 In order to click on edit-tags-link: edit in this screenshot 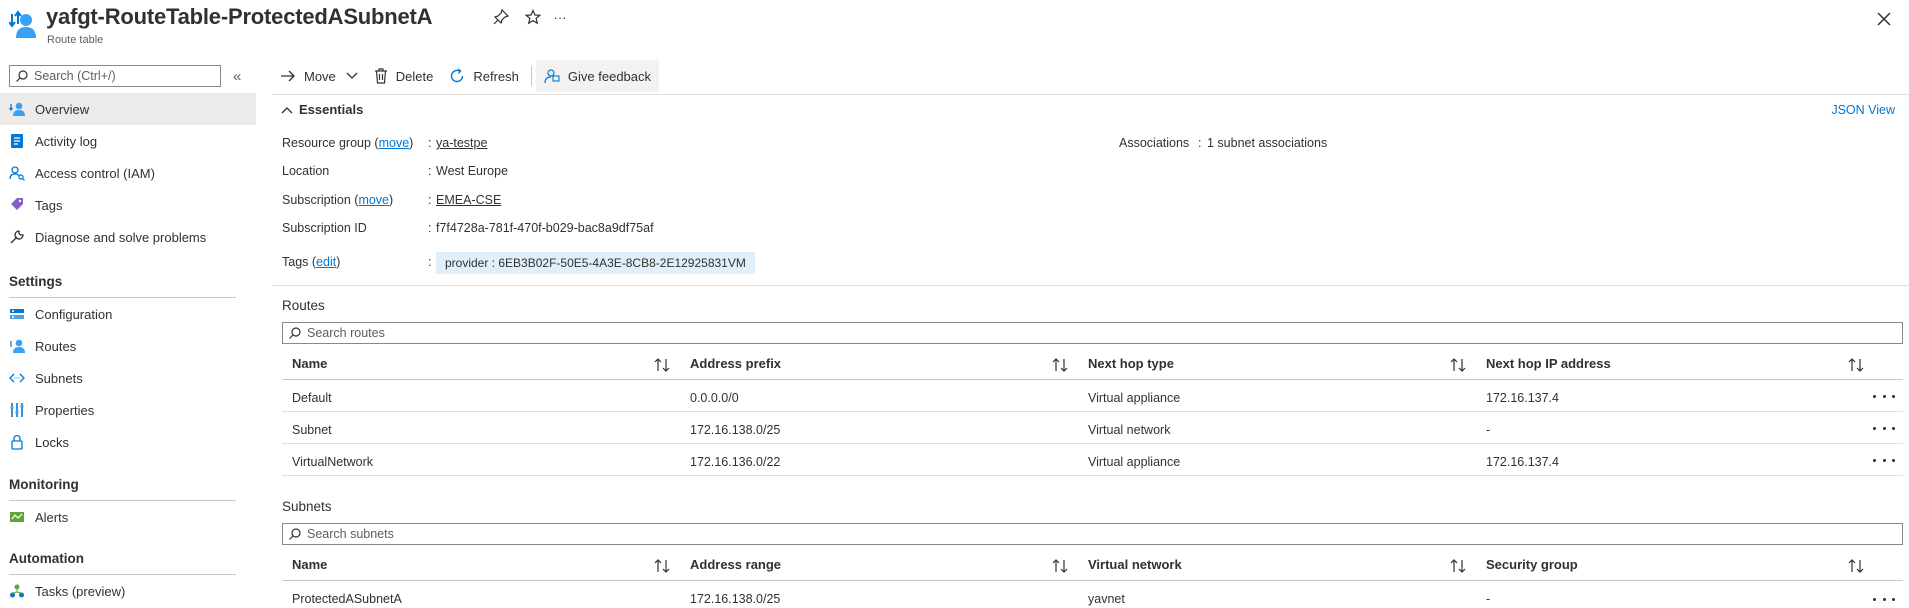, I will do `click(326, 262)`.